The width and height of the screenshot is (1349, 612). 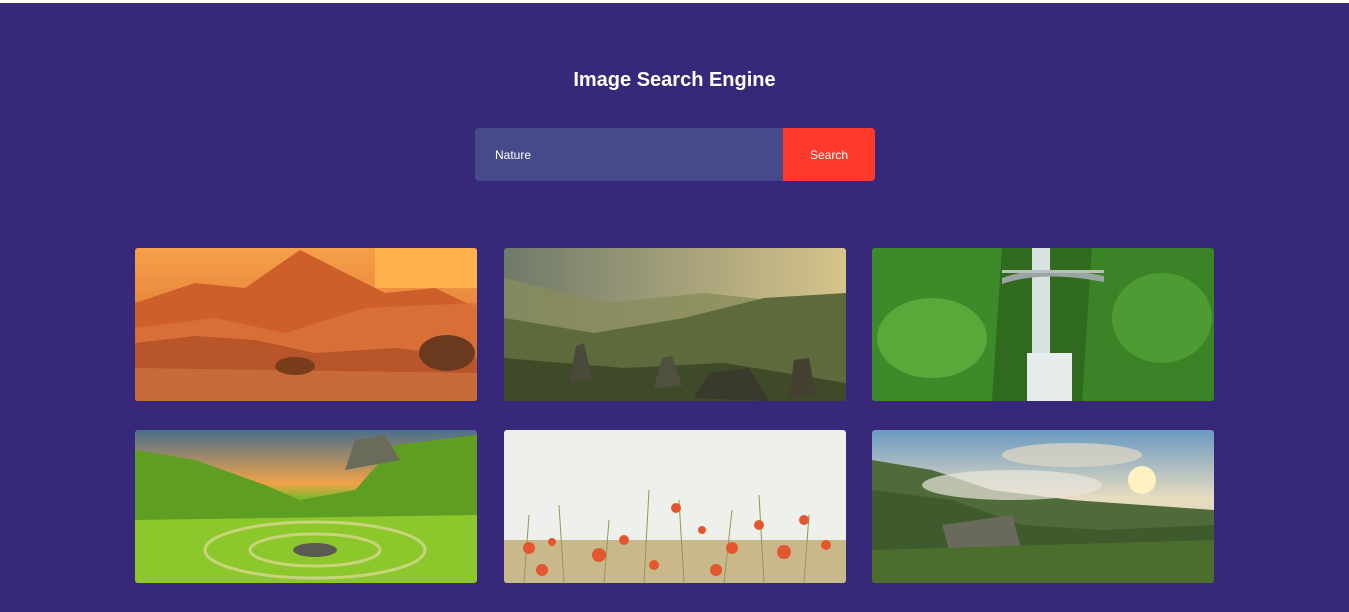 What do you see at coordinates (306, 506) in the screenshot?
I see `green-hills-stone-circle-image` at bounding box center [306, 506].